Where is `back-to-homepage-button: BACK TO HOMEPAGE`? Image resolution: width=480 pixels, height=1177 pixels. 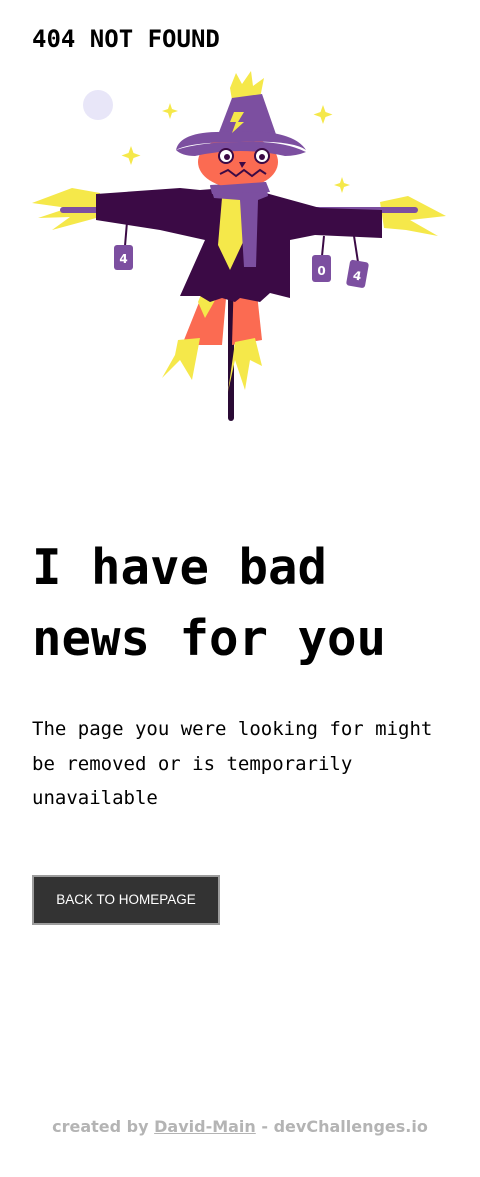 back-to-homepage-button: BACK TO HOMEPAGE is located at coordinates (126, 900).